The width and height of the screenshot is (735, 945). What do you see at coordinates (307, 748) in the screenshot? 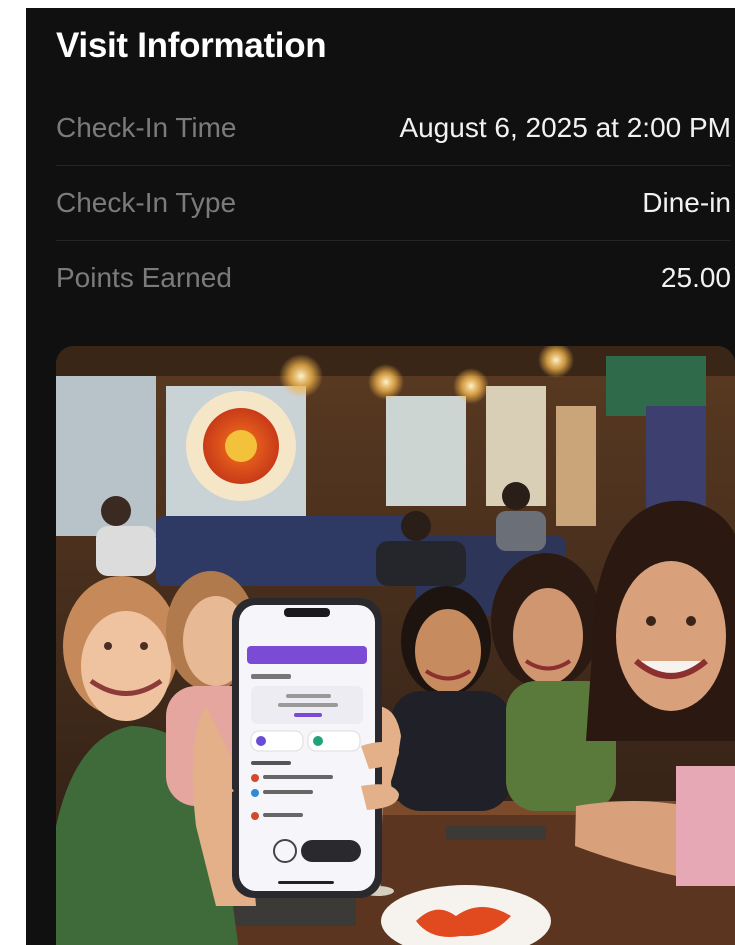
I see `phone-mockup` at bounding box center [307, 748].